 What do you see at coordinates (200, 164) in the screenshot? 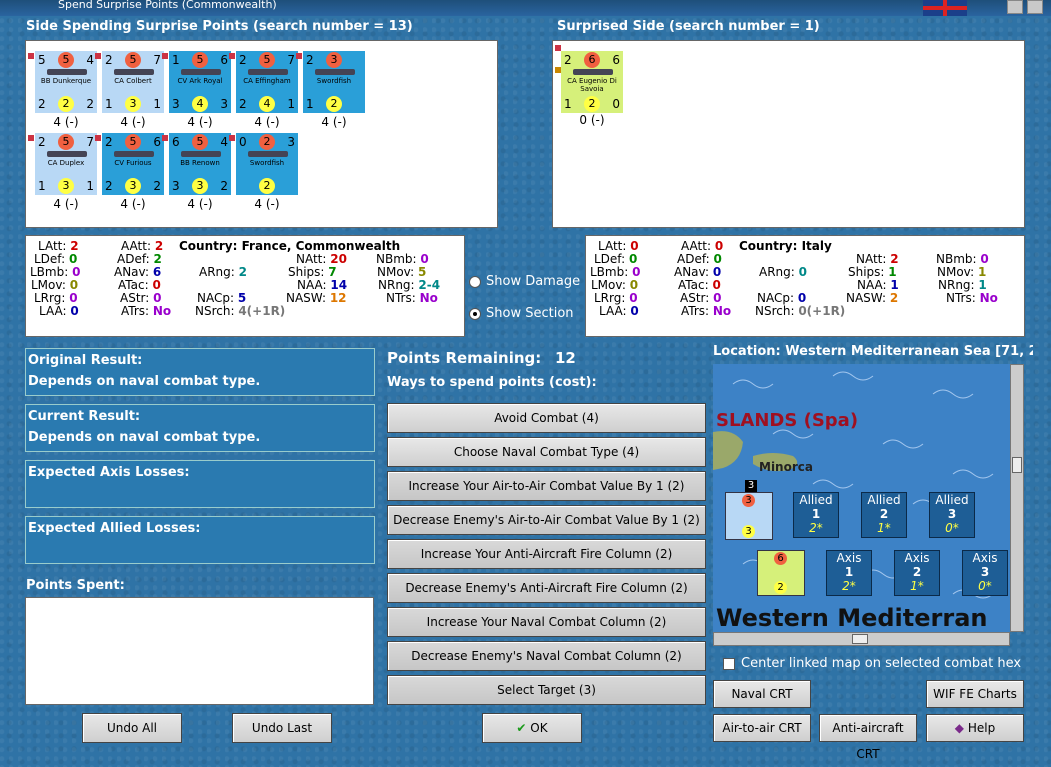
I see `unit-counter: 6 5 4 BB Renown 3 3 2` at bounding box center [200, 164].